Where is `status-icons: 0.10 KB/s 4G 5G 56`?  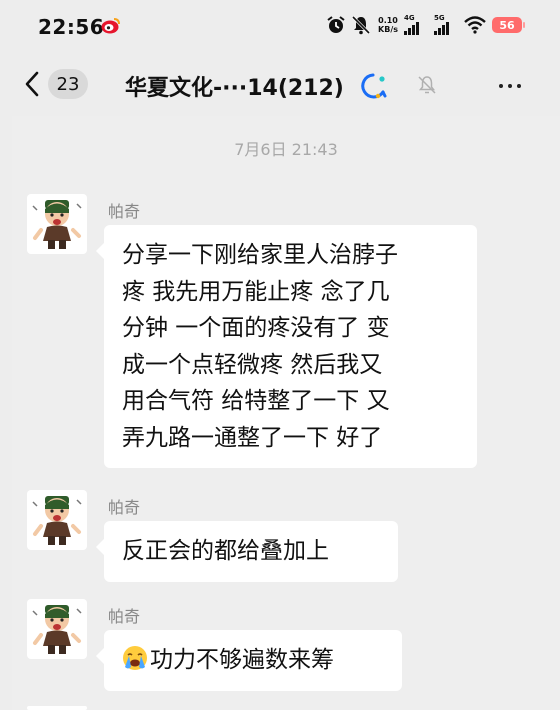 status-icons: 0.10 KB/s 4G 5G 56 is located at coordinates (425, 25).